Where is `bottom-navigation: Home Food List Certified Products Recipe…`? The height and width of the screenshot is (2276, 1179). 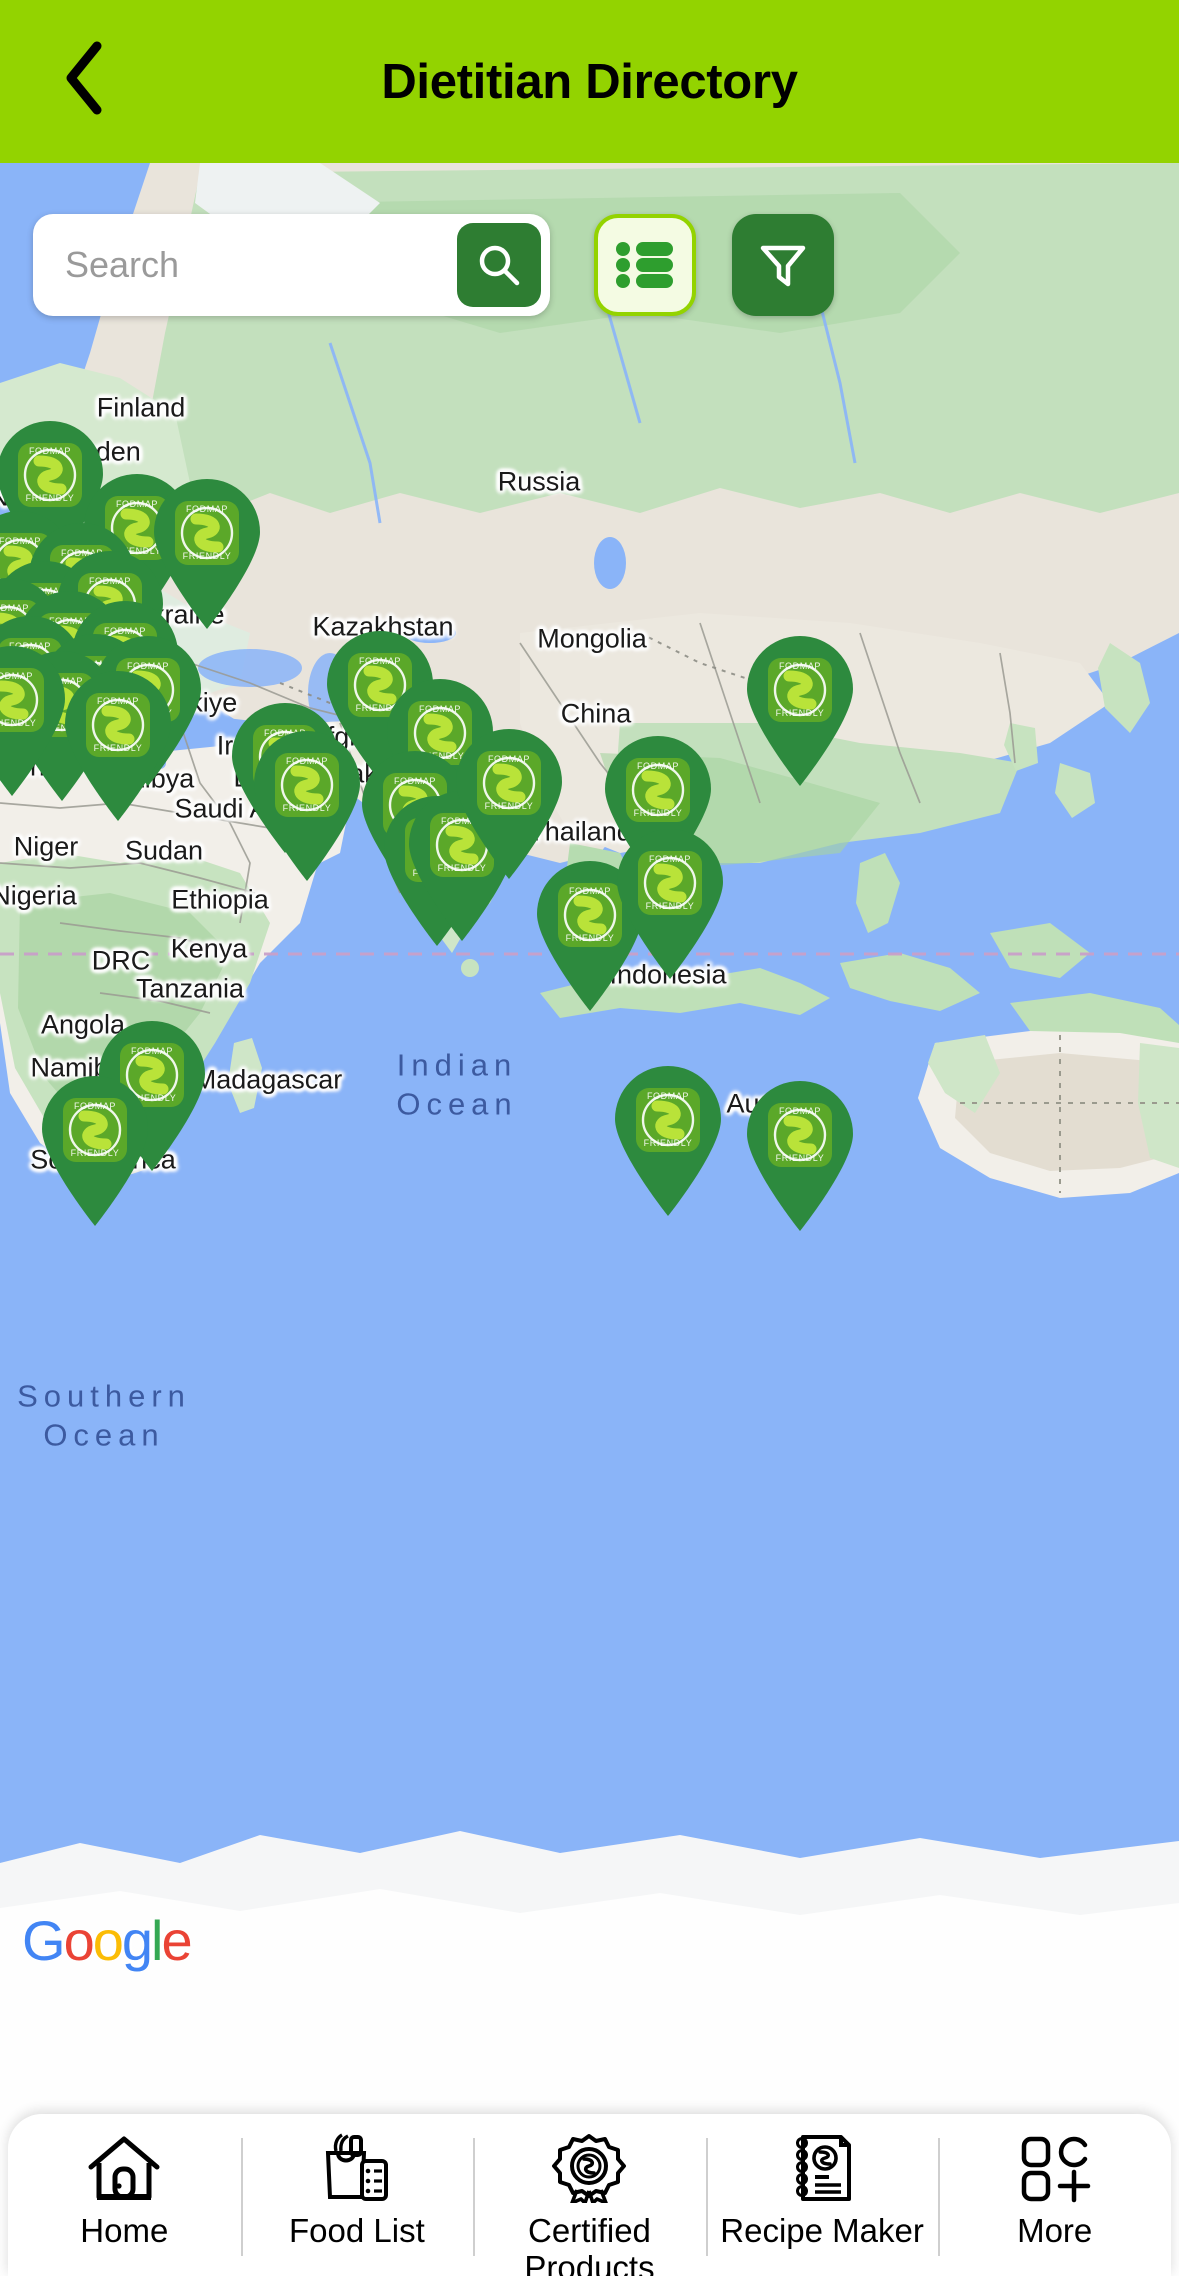 bottom-navigation: Home Food List Certified Products Recipe… is located at coordinates (589, 2195).